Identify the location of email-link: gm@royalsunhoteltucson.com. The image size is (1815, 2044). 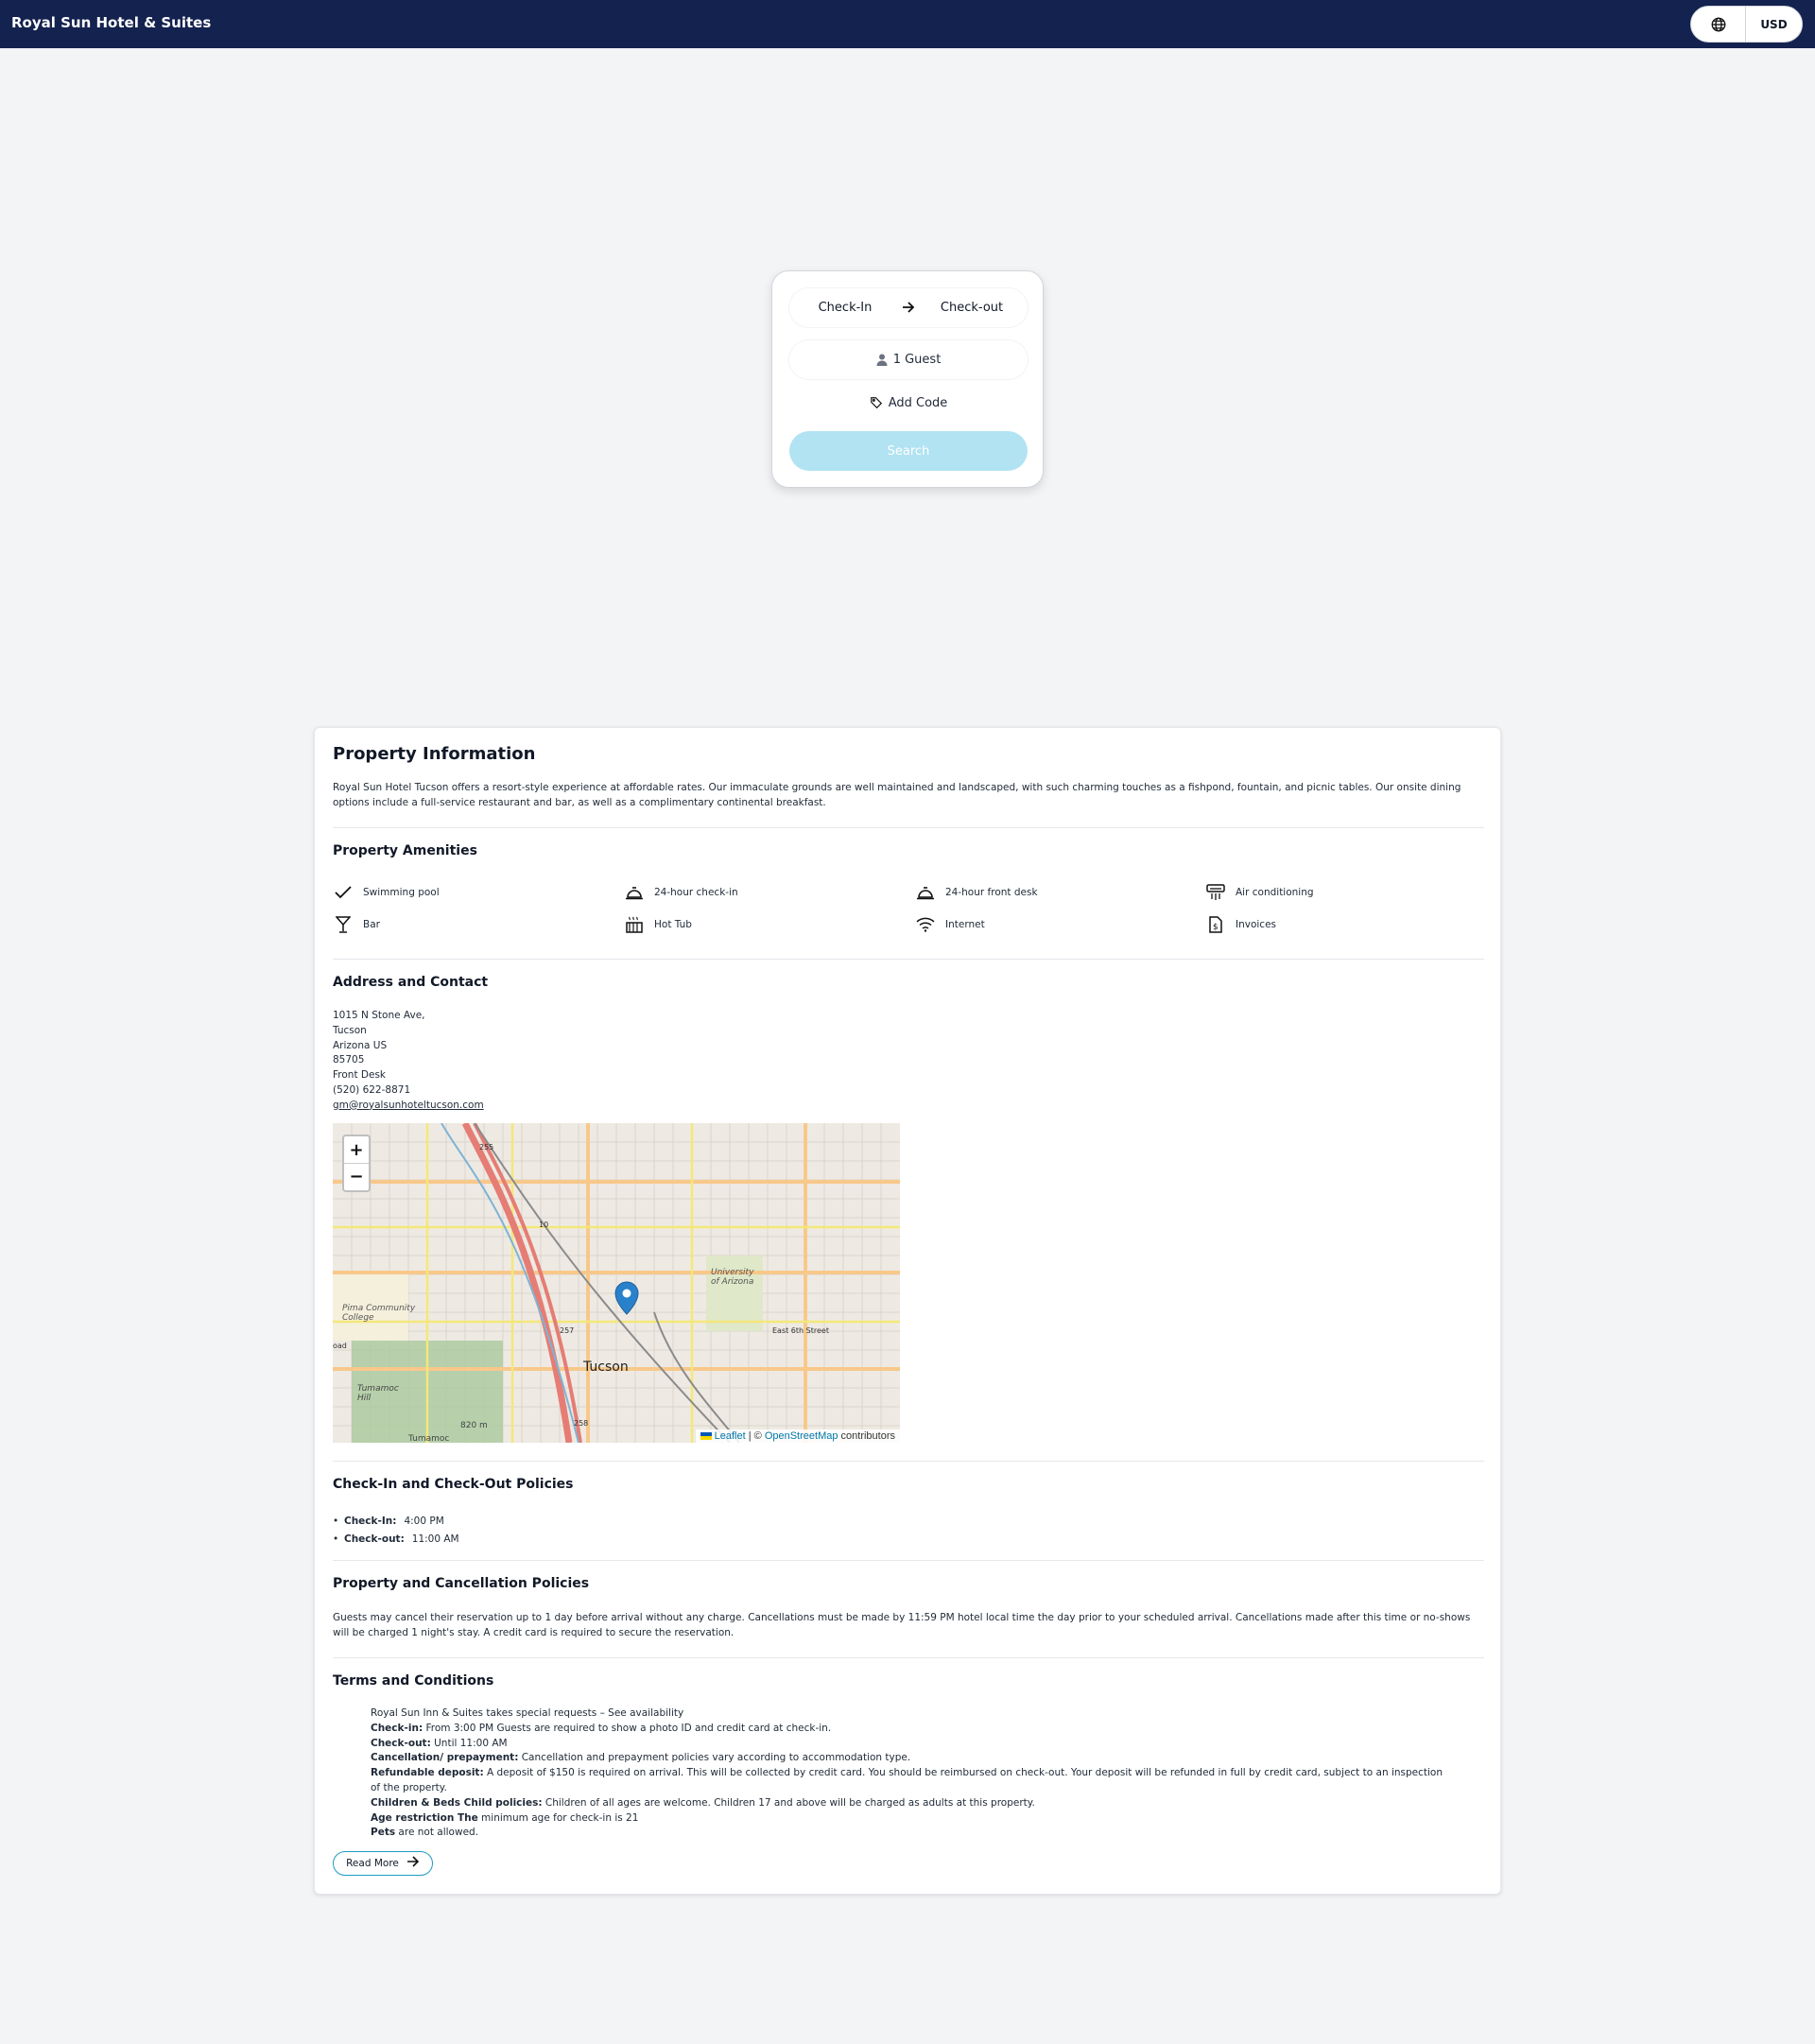
(408, 1105).